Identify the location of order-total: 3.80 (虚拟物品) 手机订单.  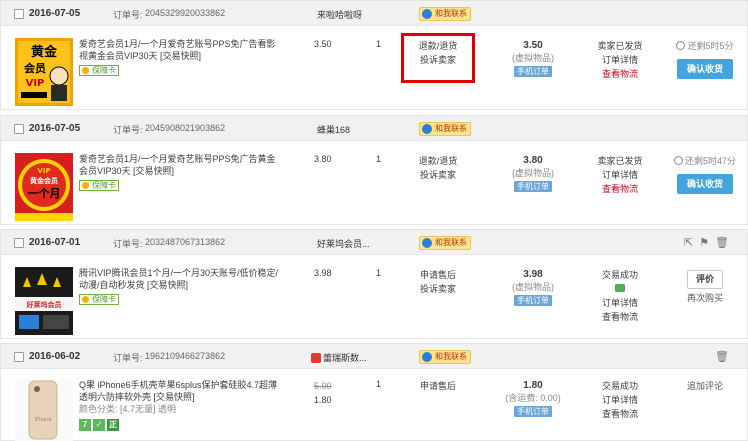
(533, 173).